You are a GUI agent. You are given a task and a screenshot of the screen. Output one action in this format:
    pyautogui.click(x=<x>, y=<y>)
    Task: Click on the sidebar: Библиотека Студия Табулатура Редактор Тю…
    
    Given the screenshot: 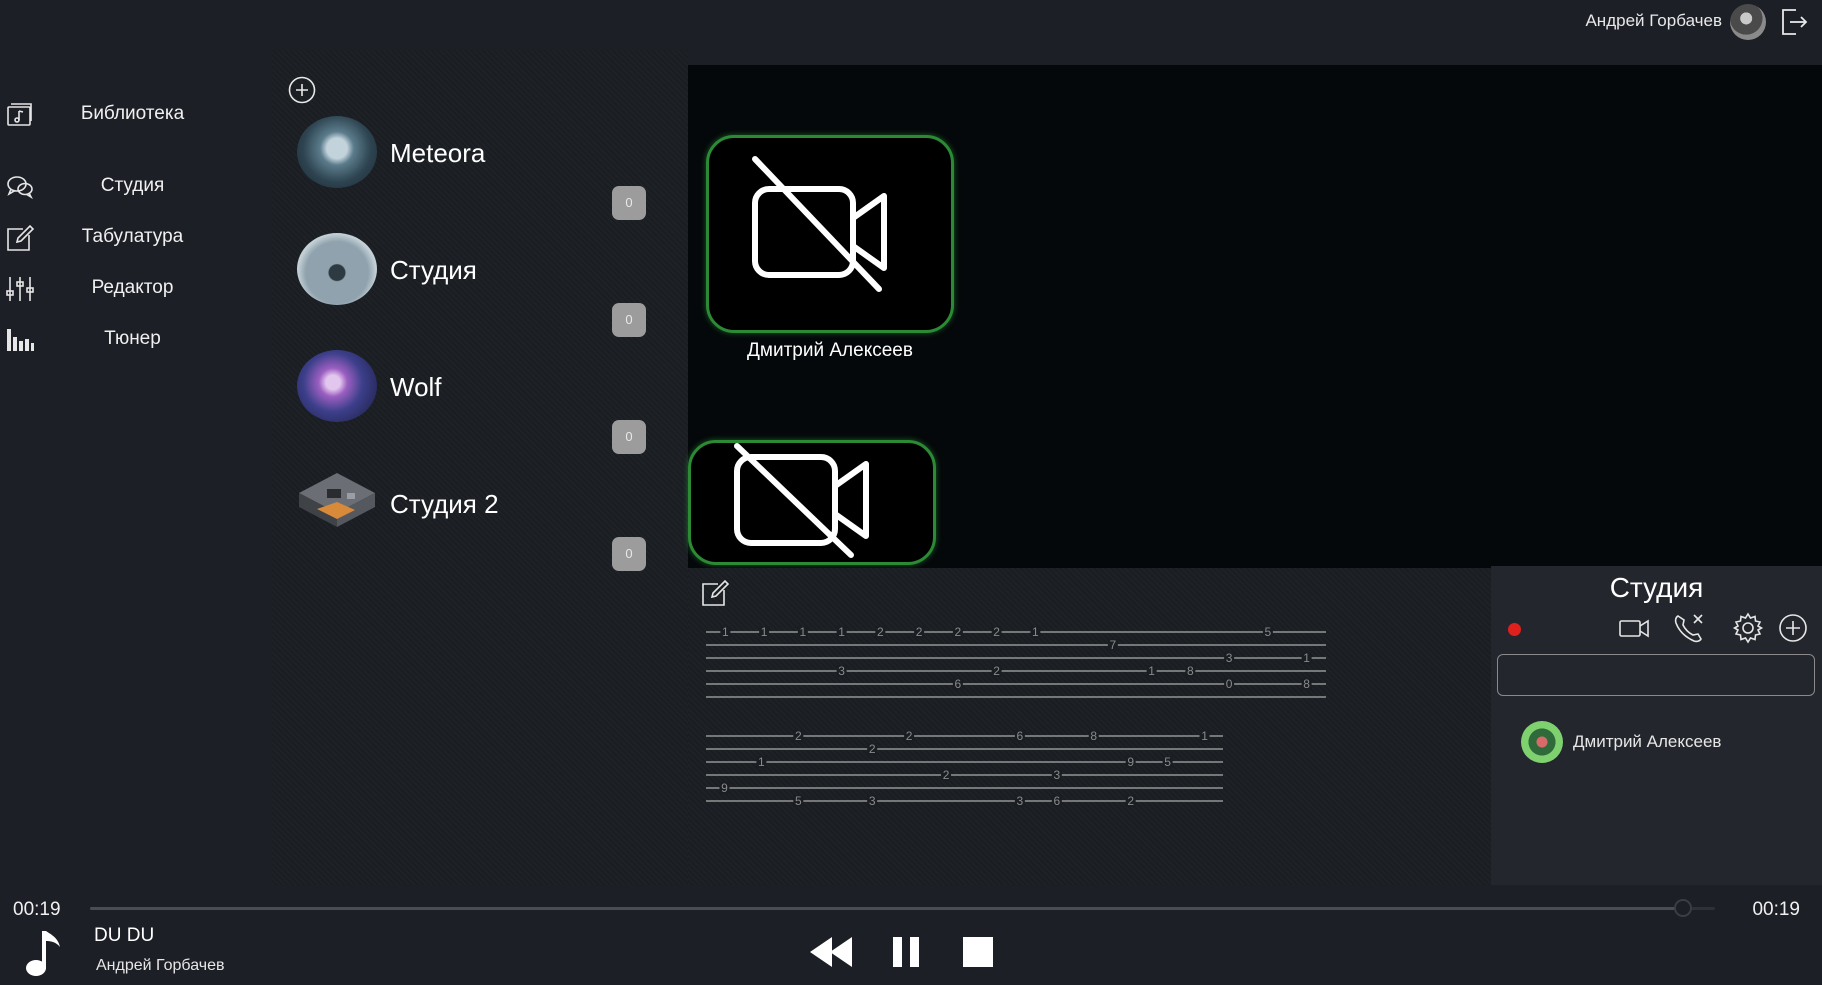 What is the action you would take?
    pyautogui.click(x=136, y=467)
    